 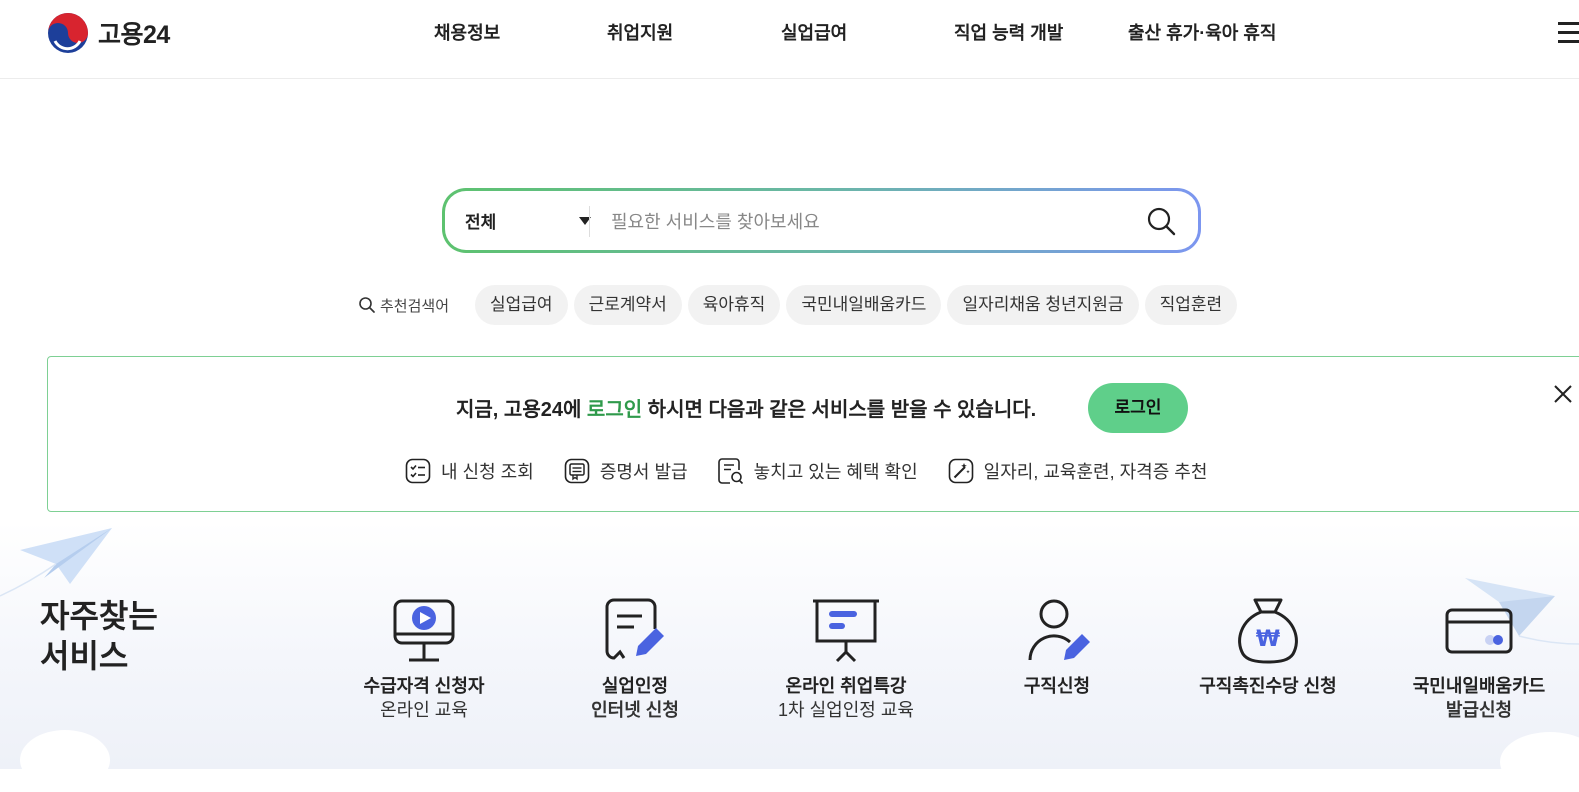 What do you see at coordinates (1057, 686) in the screenshot?
I see `service-label: 구직신청` at bounding box center [1057, 686].